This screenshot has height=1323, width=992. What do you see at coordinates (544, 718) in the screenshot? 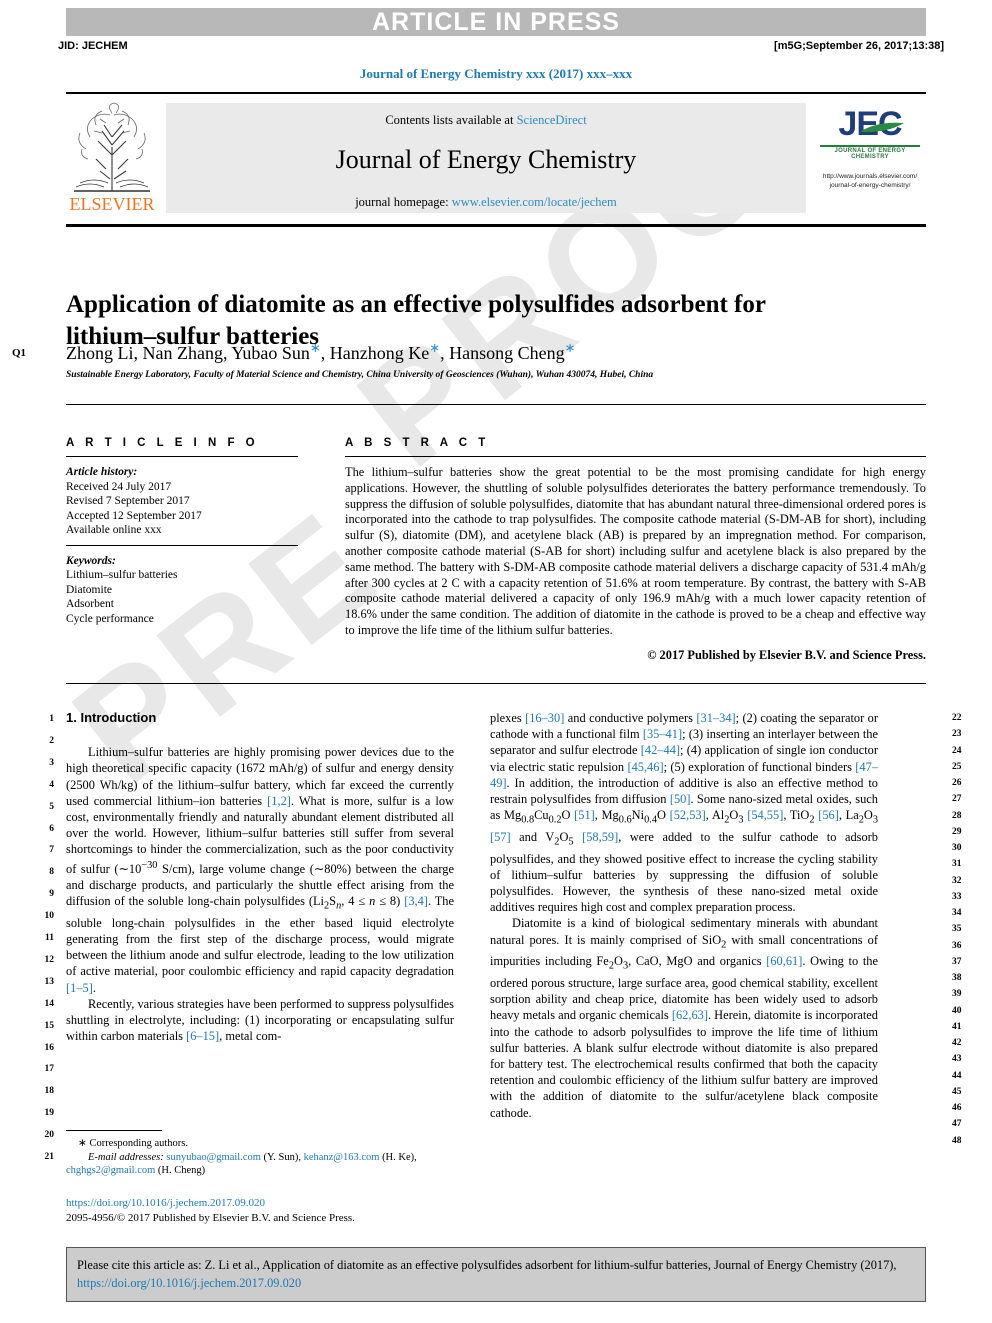
I see `citation-ref: [16–30]` at bounding box center [544, 718].